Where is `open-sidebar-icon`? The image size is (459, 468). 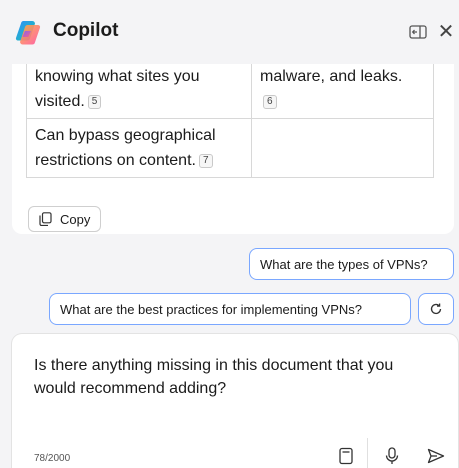
open-sidebar-icon is located at coordinates (418, 32).